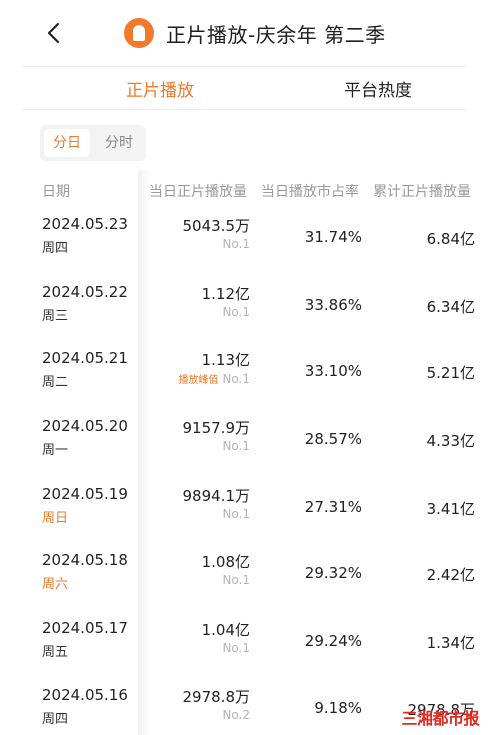 The width and height of the screenshot is (489, 735). I want to click on daily-plays-value: 1.13亿, so click(225, 360).